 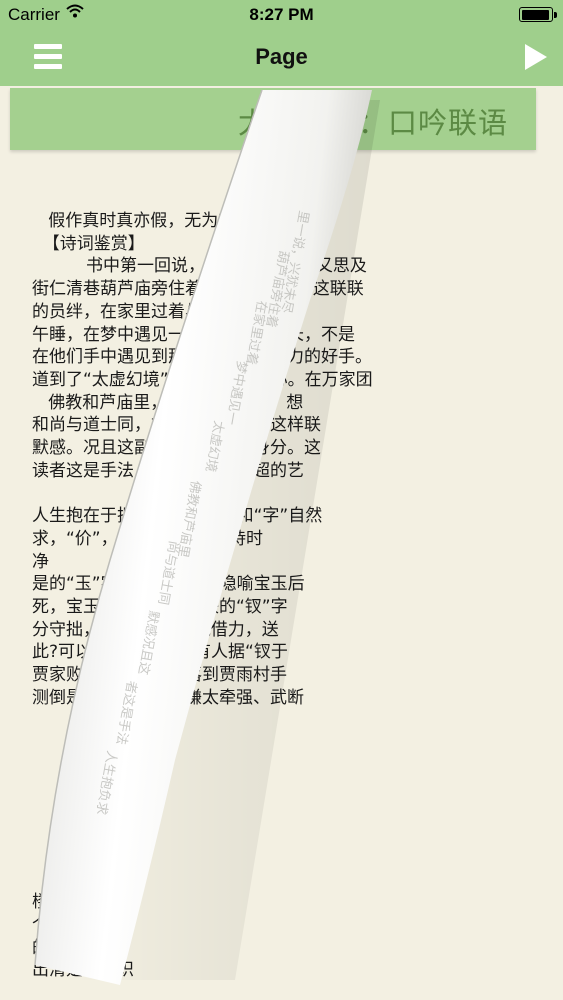 I want to click on text-line: 分守拙，但总想“好风凭借力，送, so click(x=155, y=629).